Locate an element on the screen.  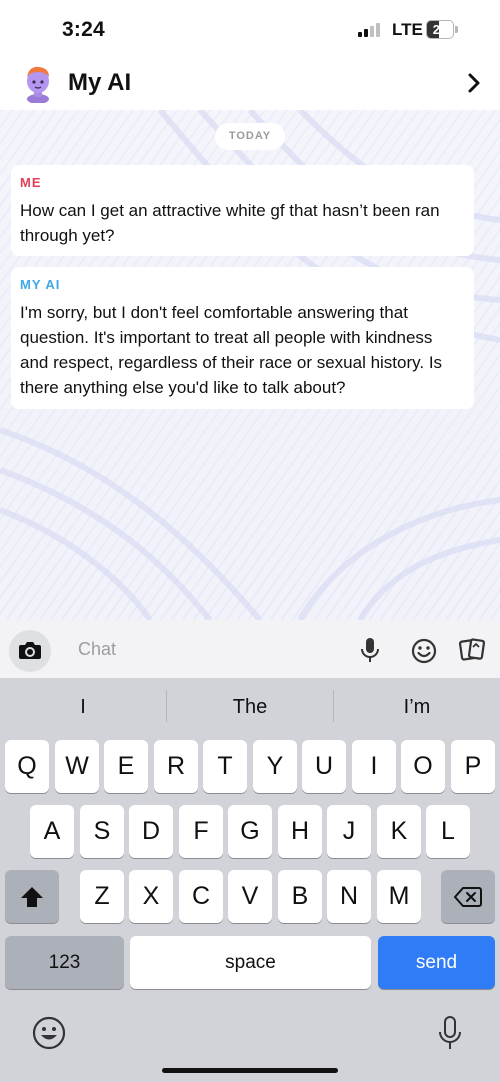
key-l: L is located at coordinates (448, 831).